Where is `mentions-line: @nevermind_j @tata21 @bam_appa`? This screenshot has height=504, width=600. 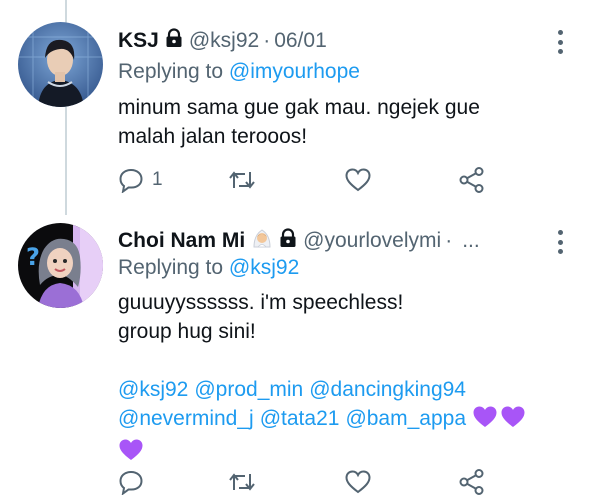
mentions-line: @nevermind_j @tata21 @bam_appa is located at coordinates (349, 420).